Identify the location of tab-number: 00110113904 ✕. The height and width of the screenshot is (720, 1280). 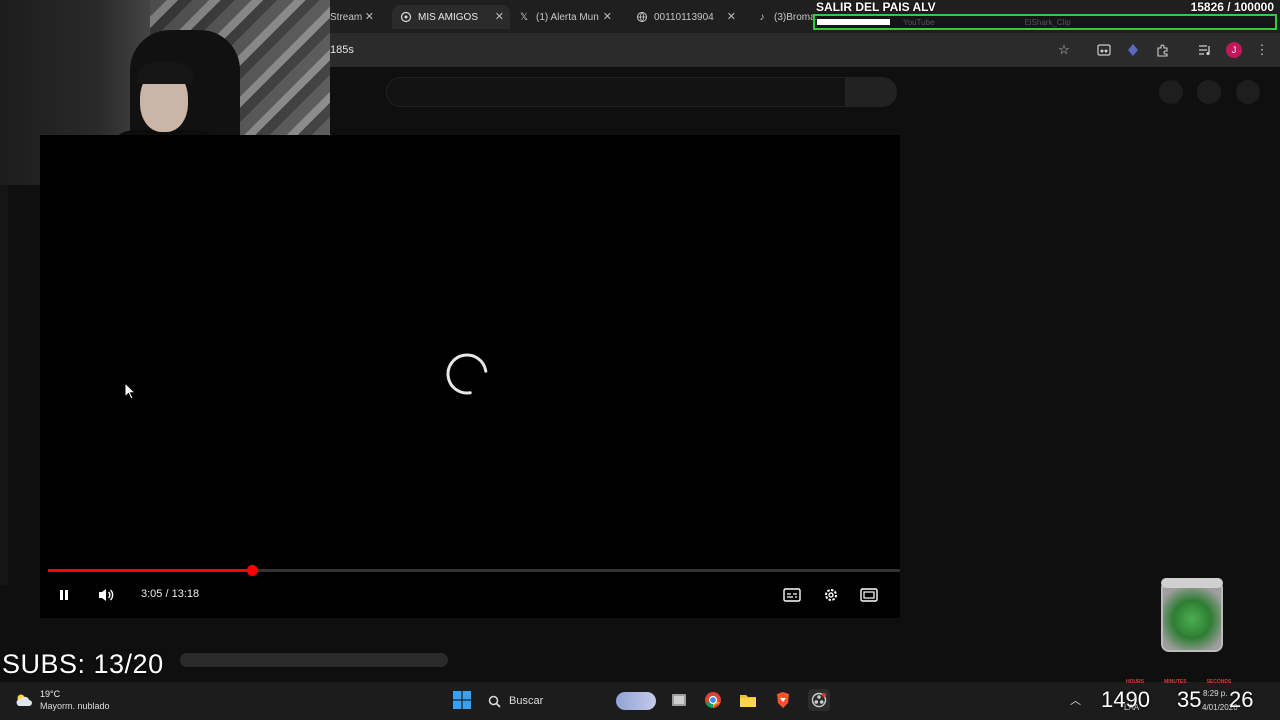
(688, 17).